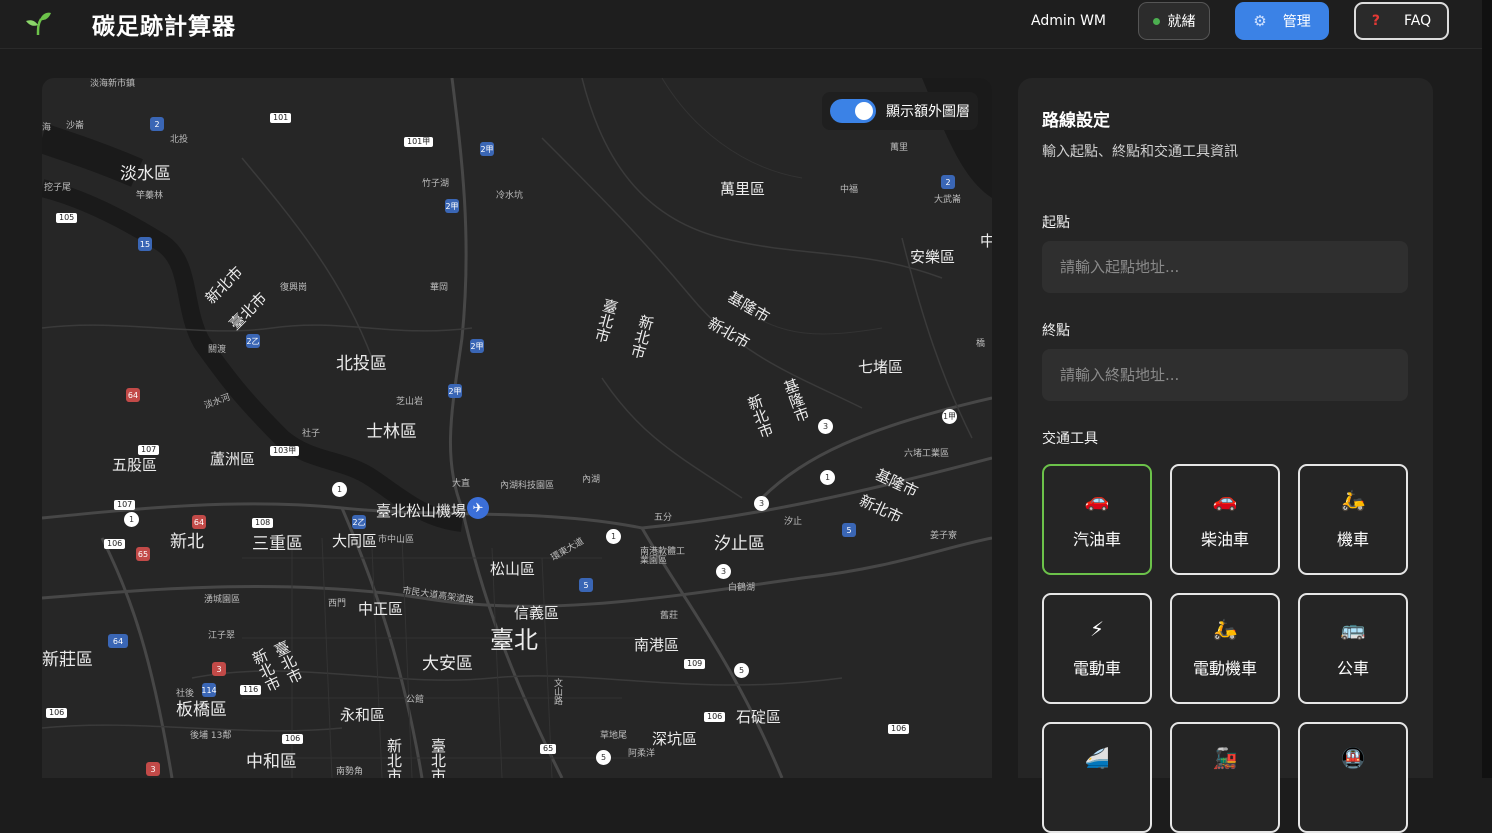 This screenshot has width=1492, height=833. Describe the element at coordinates (1068, 21) in the screenshot. I see `user-name: Admin WM` at that location.